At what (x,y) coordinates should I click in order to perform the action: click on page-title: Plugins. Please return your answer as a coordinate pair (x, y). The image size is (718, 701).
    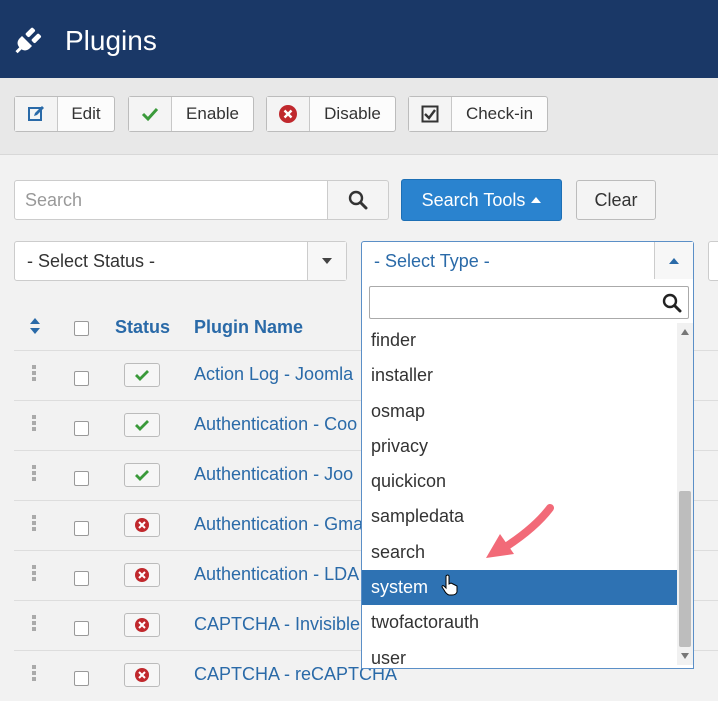
    Looking at the image, I should click on (111, 40).